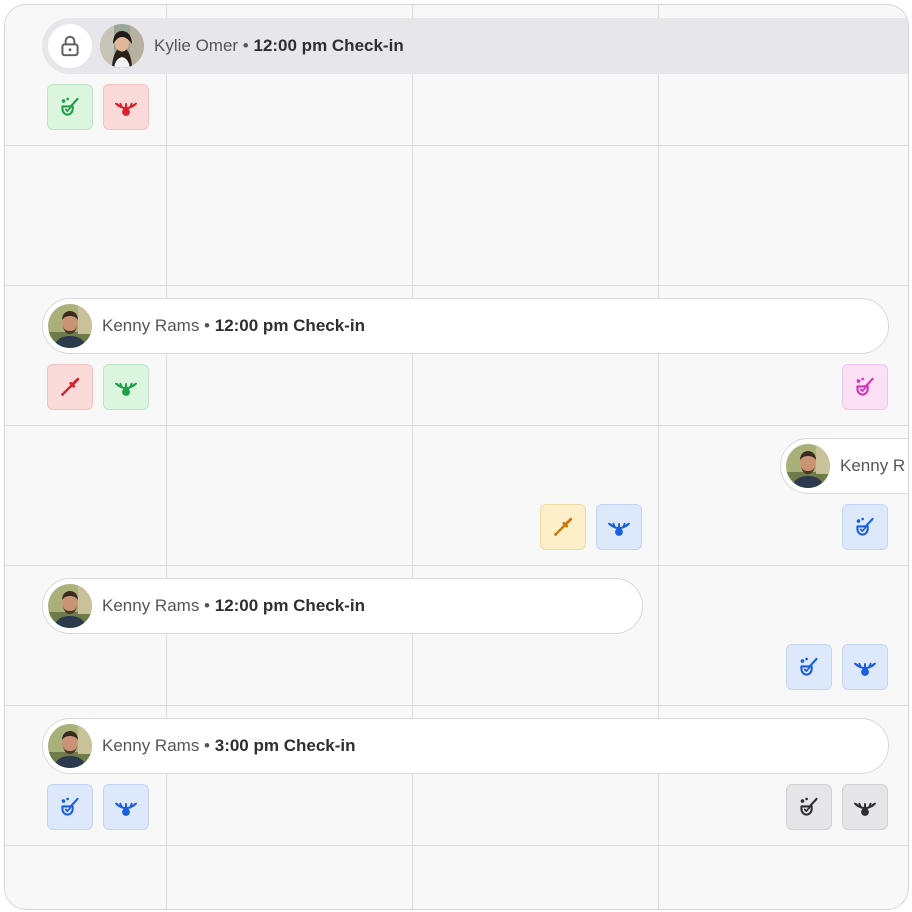 This screenshot has height=912, width=912. I want to click on booking-pill: Kenny R, so click(844, 466).